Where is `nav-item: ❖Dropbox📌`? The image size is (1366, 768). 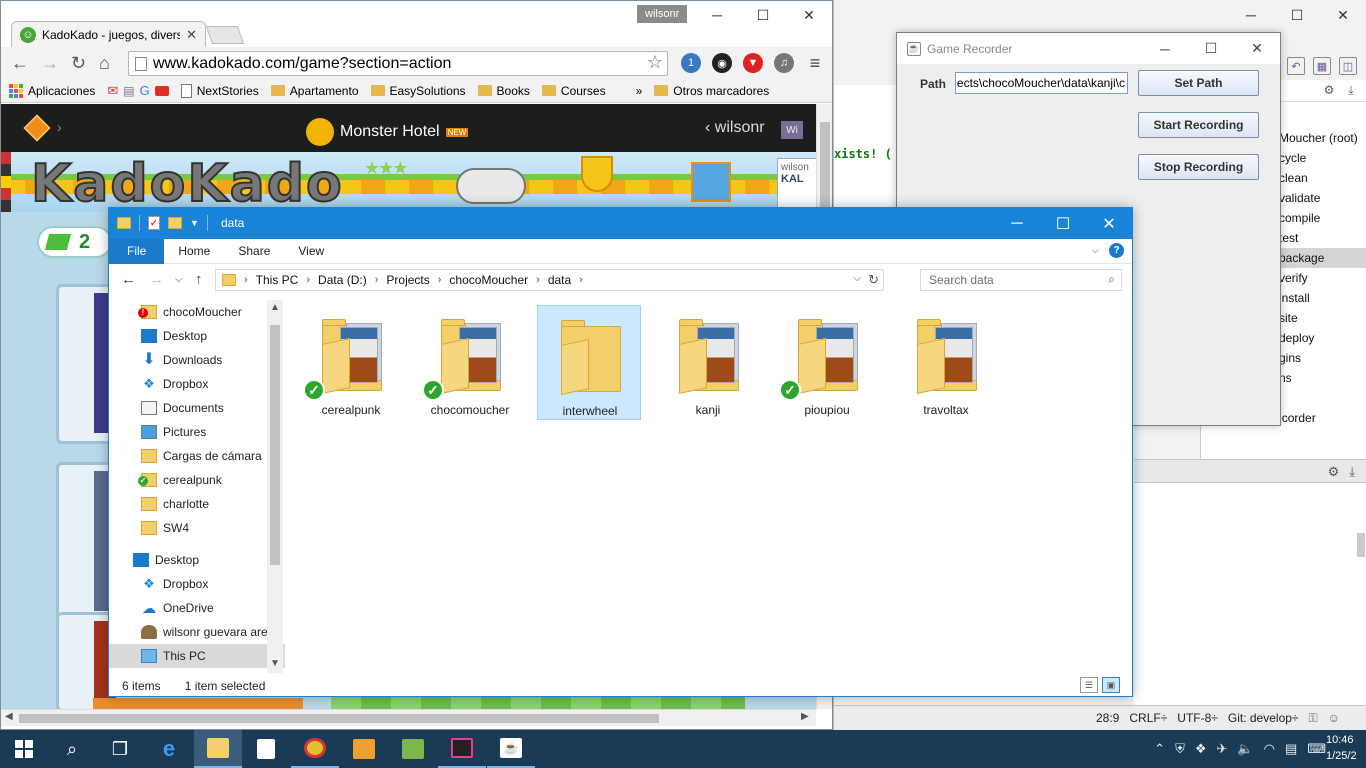 nav-item: ❖Dropbox📌 is located at coordinates (197, 384).